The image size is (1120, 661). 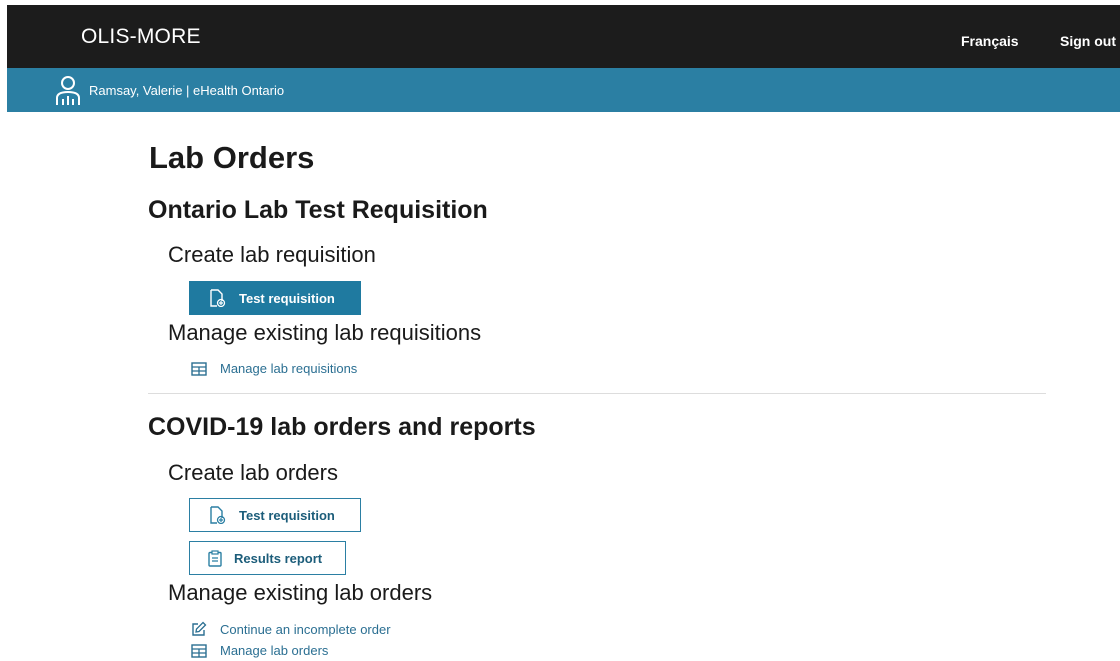 What do you see at coordinates (289, 368) in the screenshot?
I see `manage-lab-requisitions-label: Manage lab requisitions` at bounding box center [289, 368].